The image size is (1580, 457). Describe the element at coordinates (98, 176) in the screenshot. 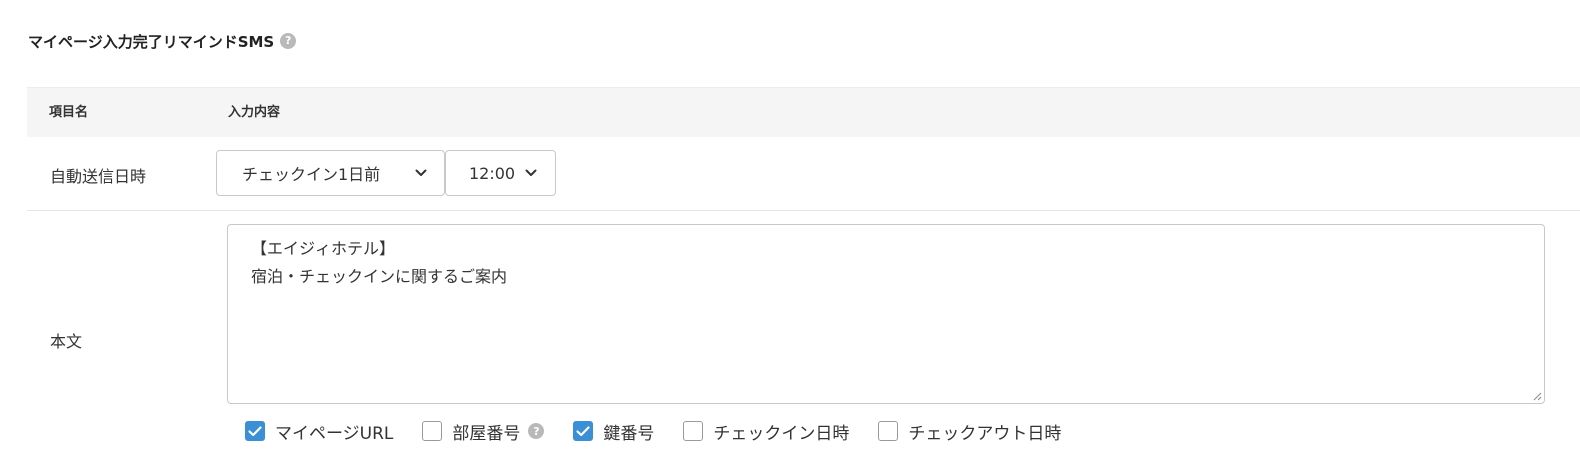

I see `send-time-label: 自動送信日時` at that location.